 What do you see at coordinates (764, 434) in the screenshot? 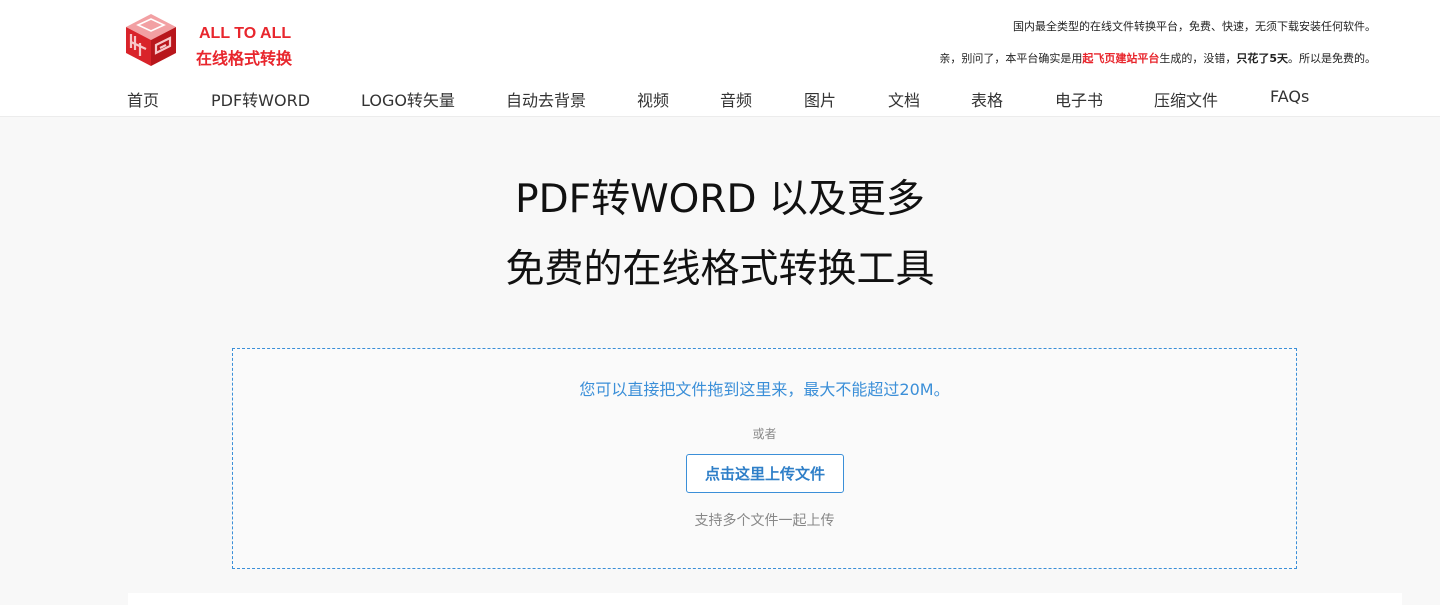
I see `or-separator: 或者` at bounding box center [764, 434].